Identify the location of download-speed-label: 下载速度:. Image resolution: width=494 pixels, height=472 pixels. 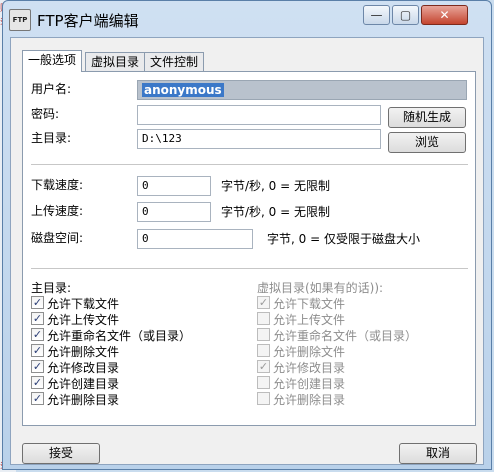
(57, 185).